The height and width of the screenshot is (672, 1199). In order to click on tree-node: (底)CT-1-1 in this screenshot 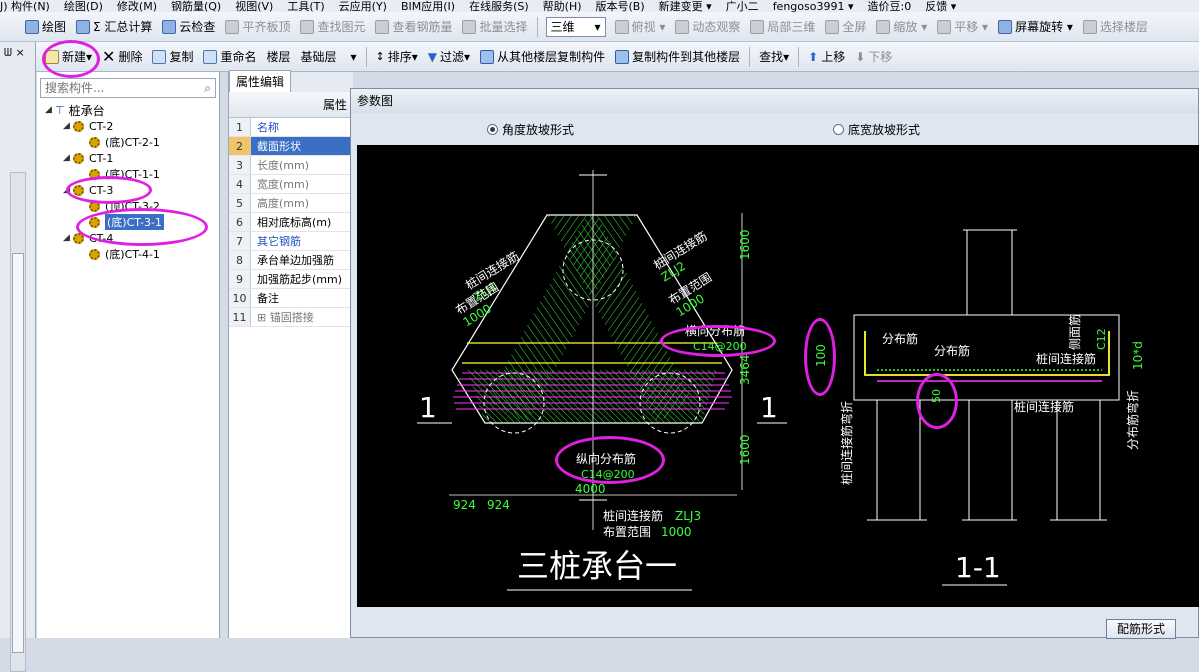, I will do `click(128, 174)`.